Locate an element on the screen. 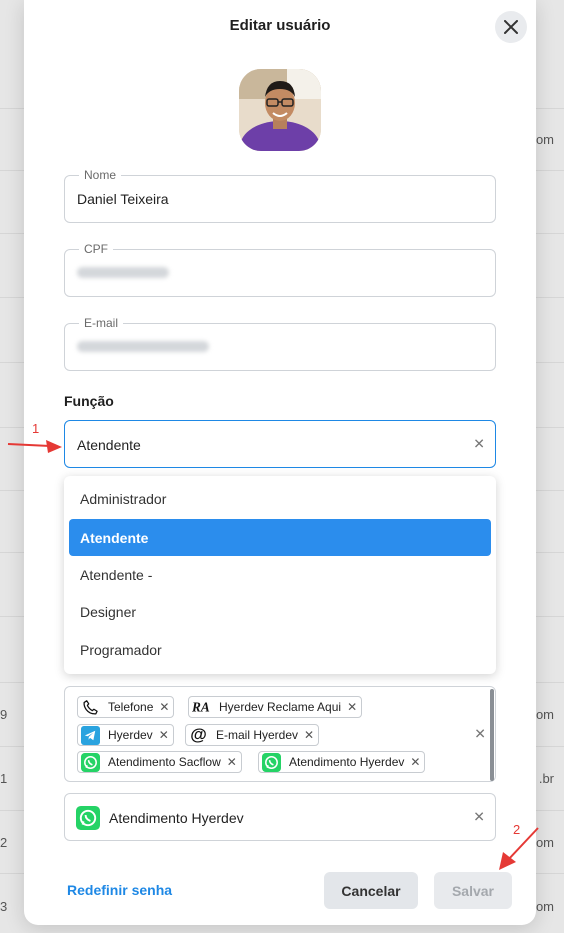  channels-clear-icon: ✕ is located at coordinates (480, 734).